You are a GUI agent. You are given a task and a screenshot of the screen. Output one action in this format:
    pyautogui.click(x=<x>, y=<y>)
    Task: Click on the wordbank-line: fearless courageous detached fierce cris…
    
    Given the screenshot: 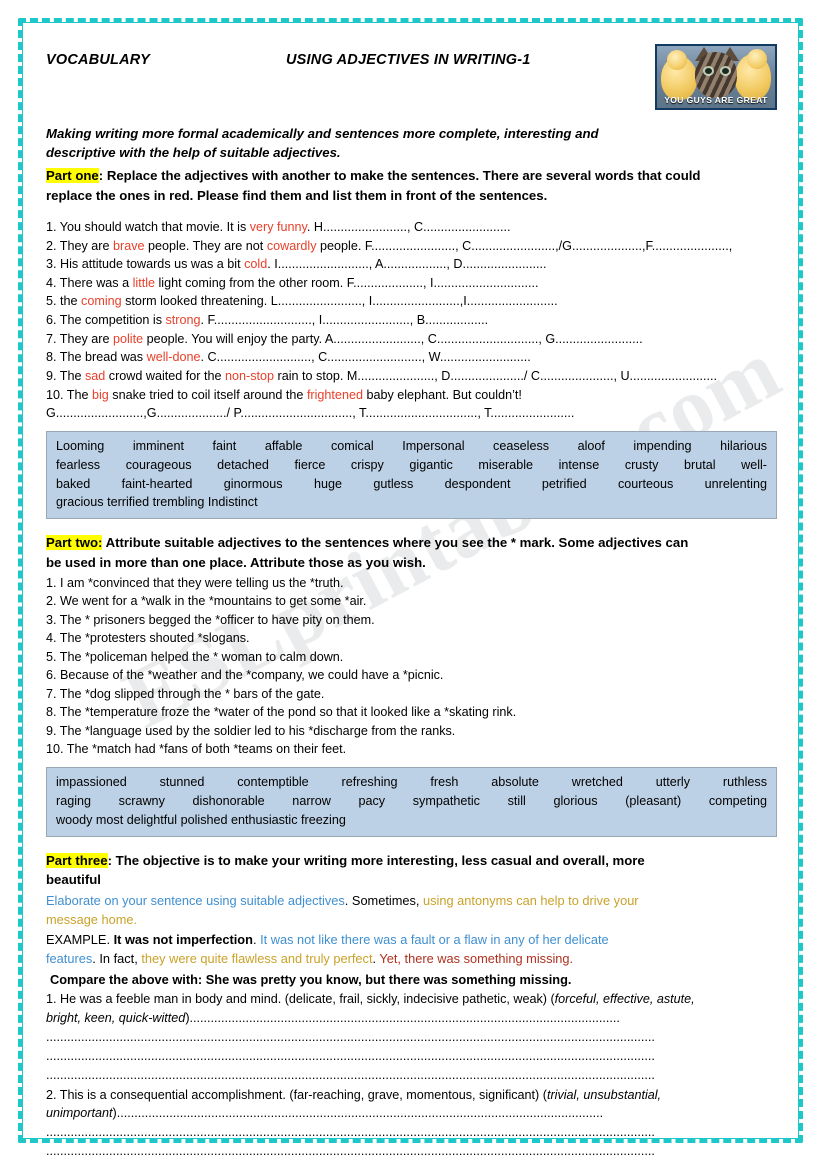 What is the action you would take?
    pyautogui.click(x=411, y=464)
    